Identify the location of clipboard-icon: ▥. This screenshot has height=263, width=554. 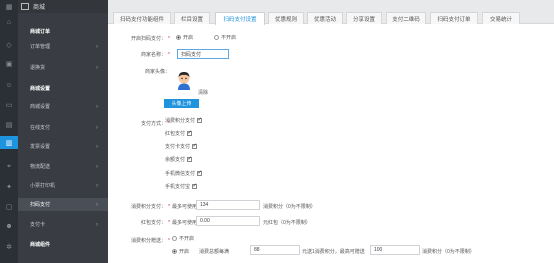
(9, 142).